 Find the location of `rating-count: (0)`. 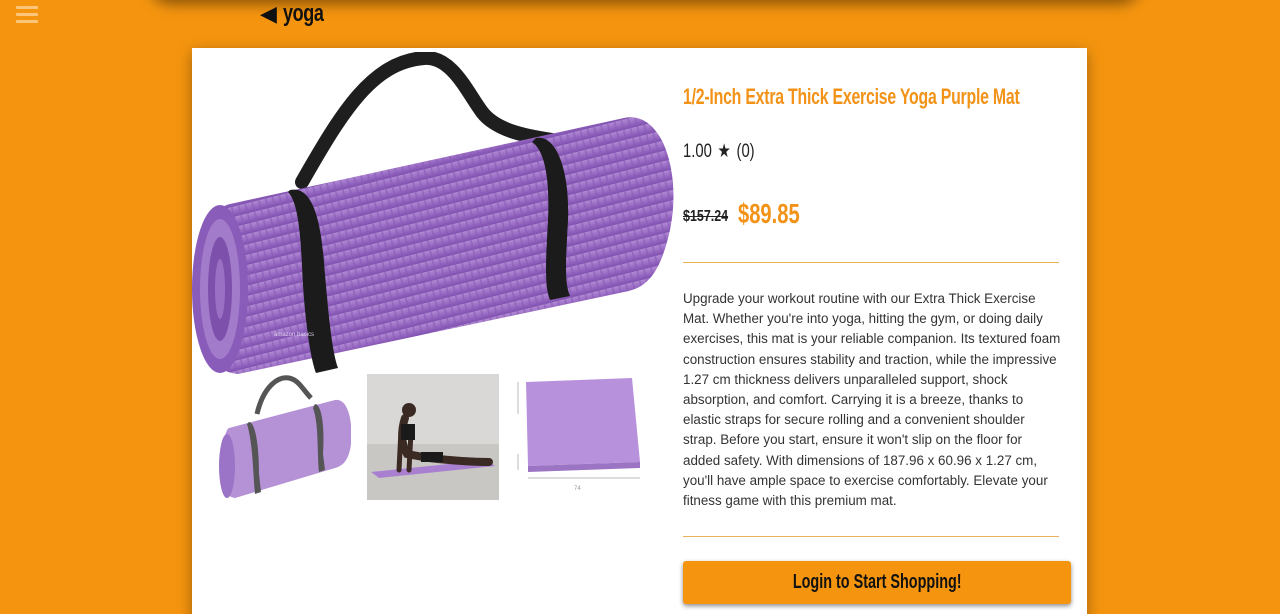

rating-count: (0) is located at coordinates (745, 151).